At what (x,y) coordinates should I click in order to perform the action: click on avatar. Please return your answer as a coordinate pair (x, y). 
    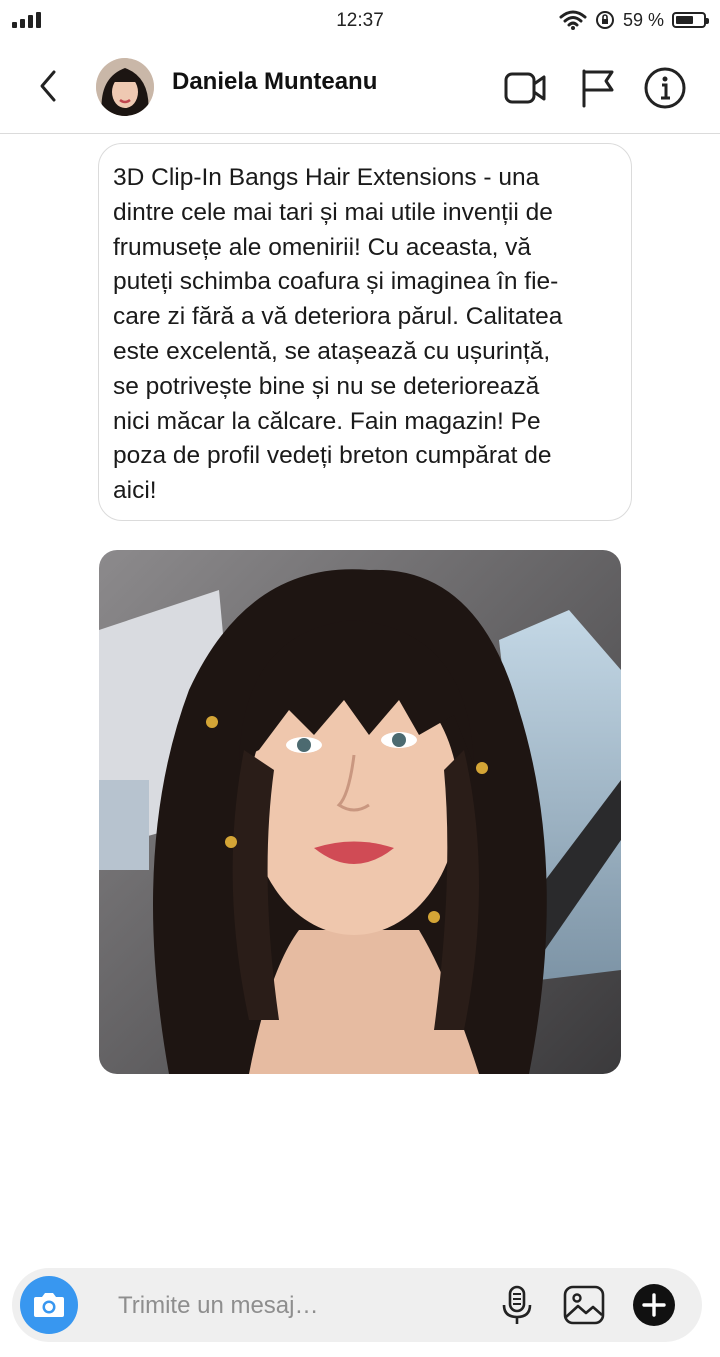
    Looking at the image, I should click on (125, 87).